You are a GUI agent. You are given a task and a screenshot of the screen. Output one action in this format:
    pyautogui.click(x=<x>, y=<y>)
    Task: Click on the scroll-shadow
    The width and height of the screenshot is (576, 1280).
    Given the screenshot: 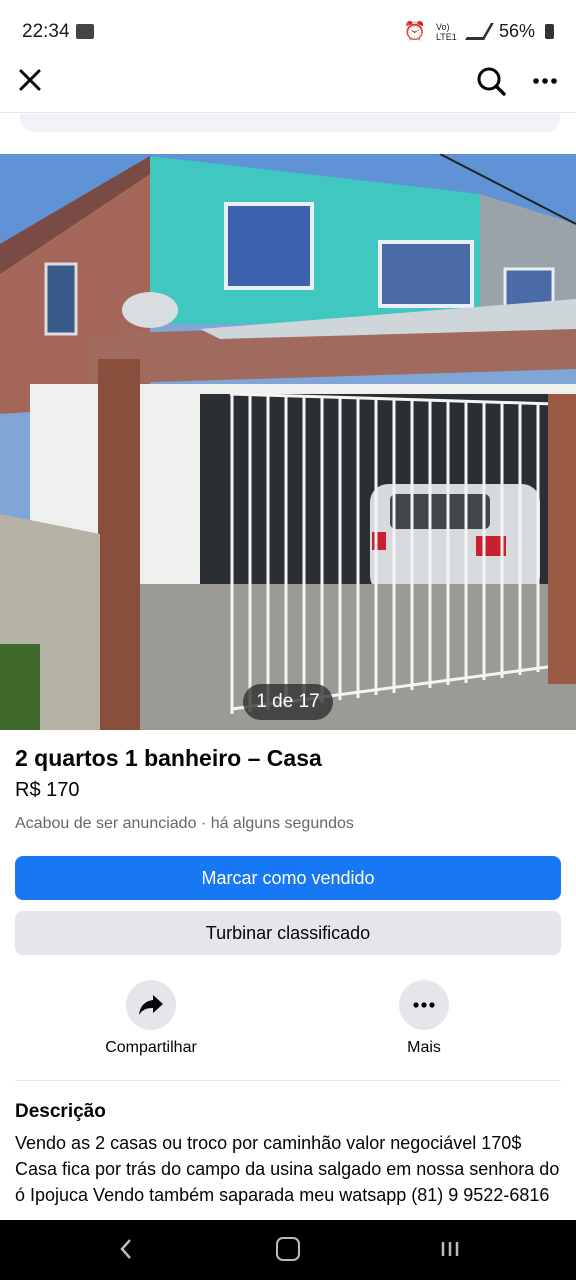 What is the action you would take?
    pyautogui.click(x=290, y=123)
    